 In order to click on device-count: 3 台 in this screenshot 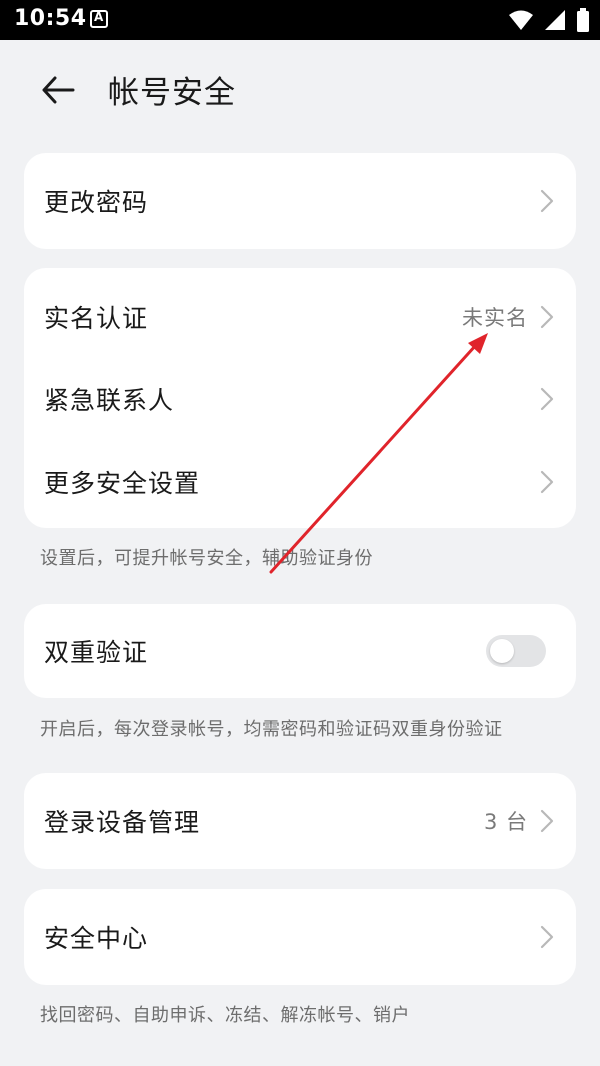, I will do `click(505, 822)`.